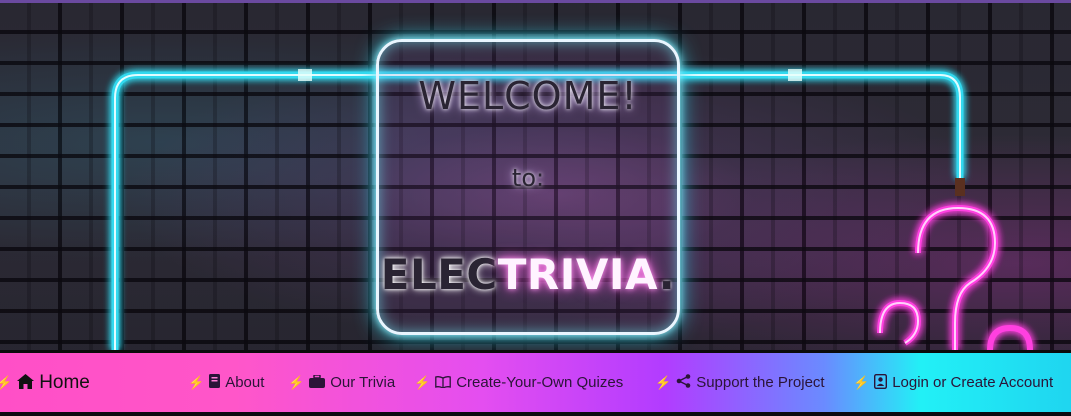  What do you see at coordinates (683, 382) in the screenshot?
I see `share-icon` at bounding box center [683, 382].